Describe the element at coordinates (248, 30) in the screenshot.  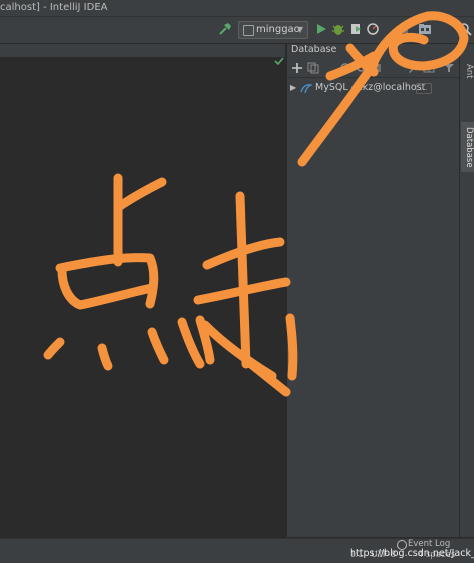
I see `config-icon` at that location.